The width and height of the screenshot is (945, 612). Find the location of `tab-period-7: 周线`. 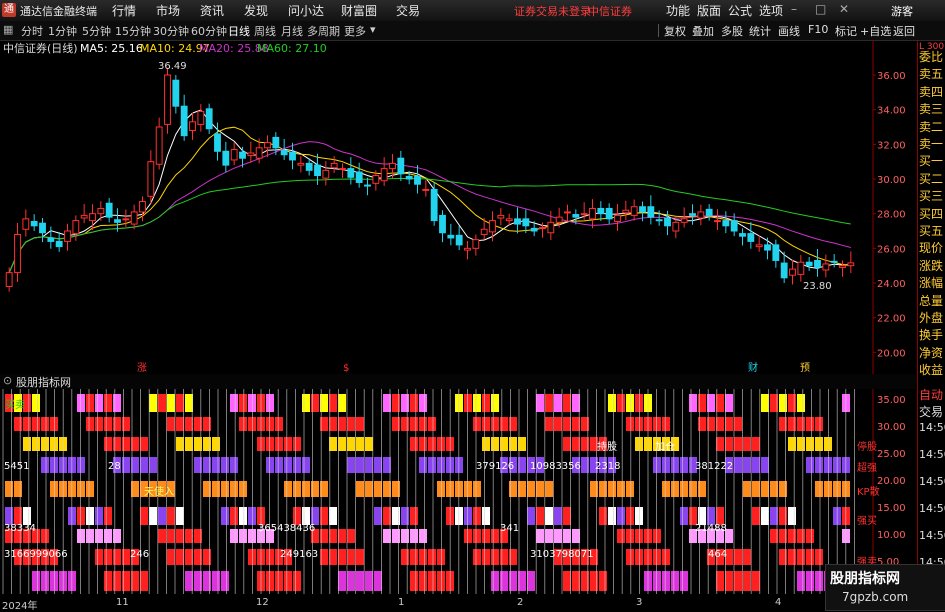

tab-period-7: 周线 is located at coordinates (265, 31).